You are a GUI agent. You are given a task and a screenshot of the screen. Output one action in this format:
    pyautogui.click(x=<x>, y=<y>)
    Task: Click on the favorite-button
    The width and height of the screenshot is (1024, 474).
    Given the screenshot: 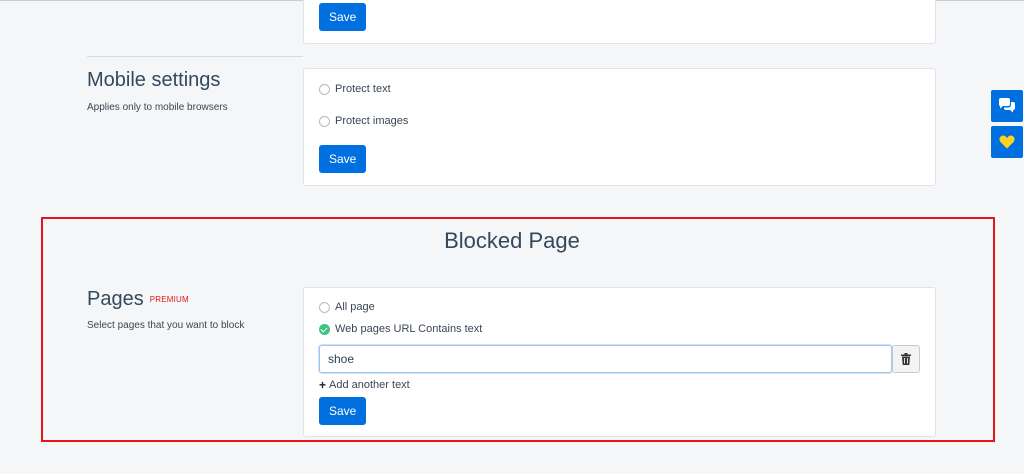 What is the action you would take?
    pyautogui.click(x=1007, y=142)
    